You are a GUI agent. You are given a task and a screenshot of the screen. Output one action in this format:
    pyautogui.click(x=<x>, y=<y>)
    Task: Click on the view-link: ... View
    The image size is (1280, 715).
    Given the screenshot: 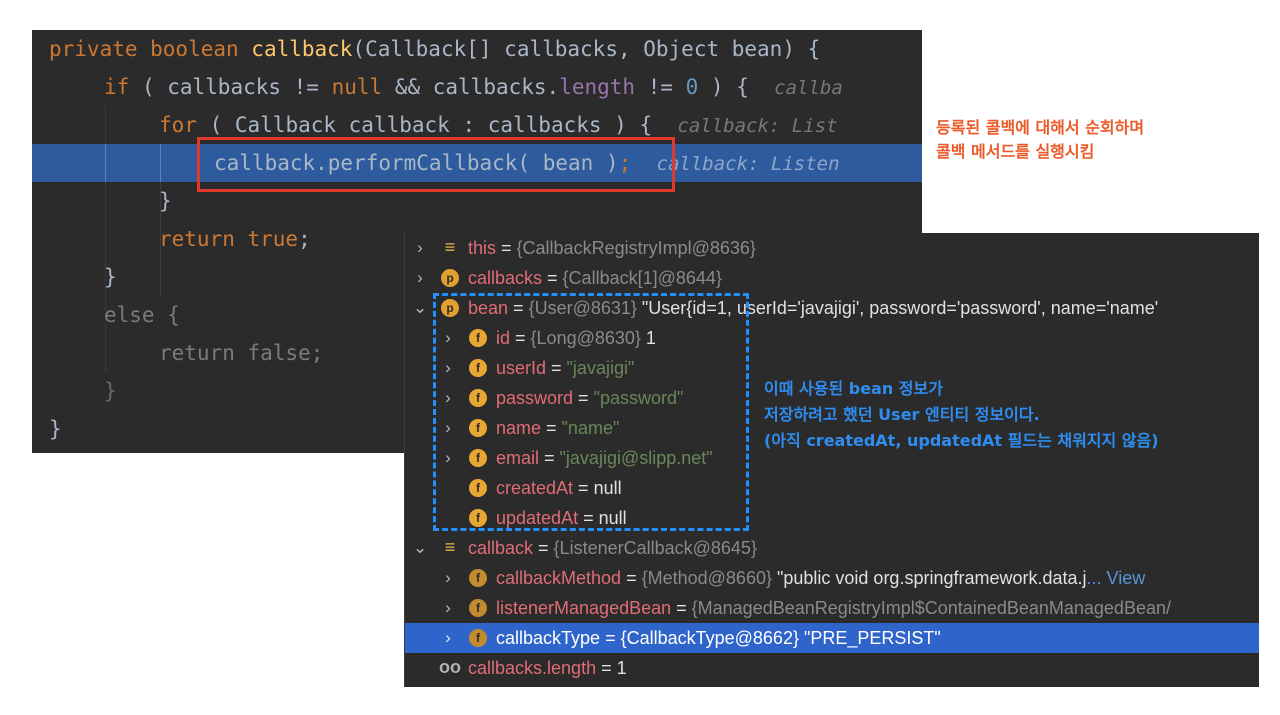 What is the action you would take?
    pyautogui.click(x=1116, y=578)
    